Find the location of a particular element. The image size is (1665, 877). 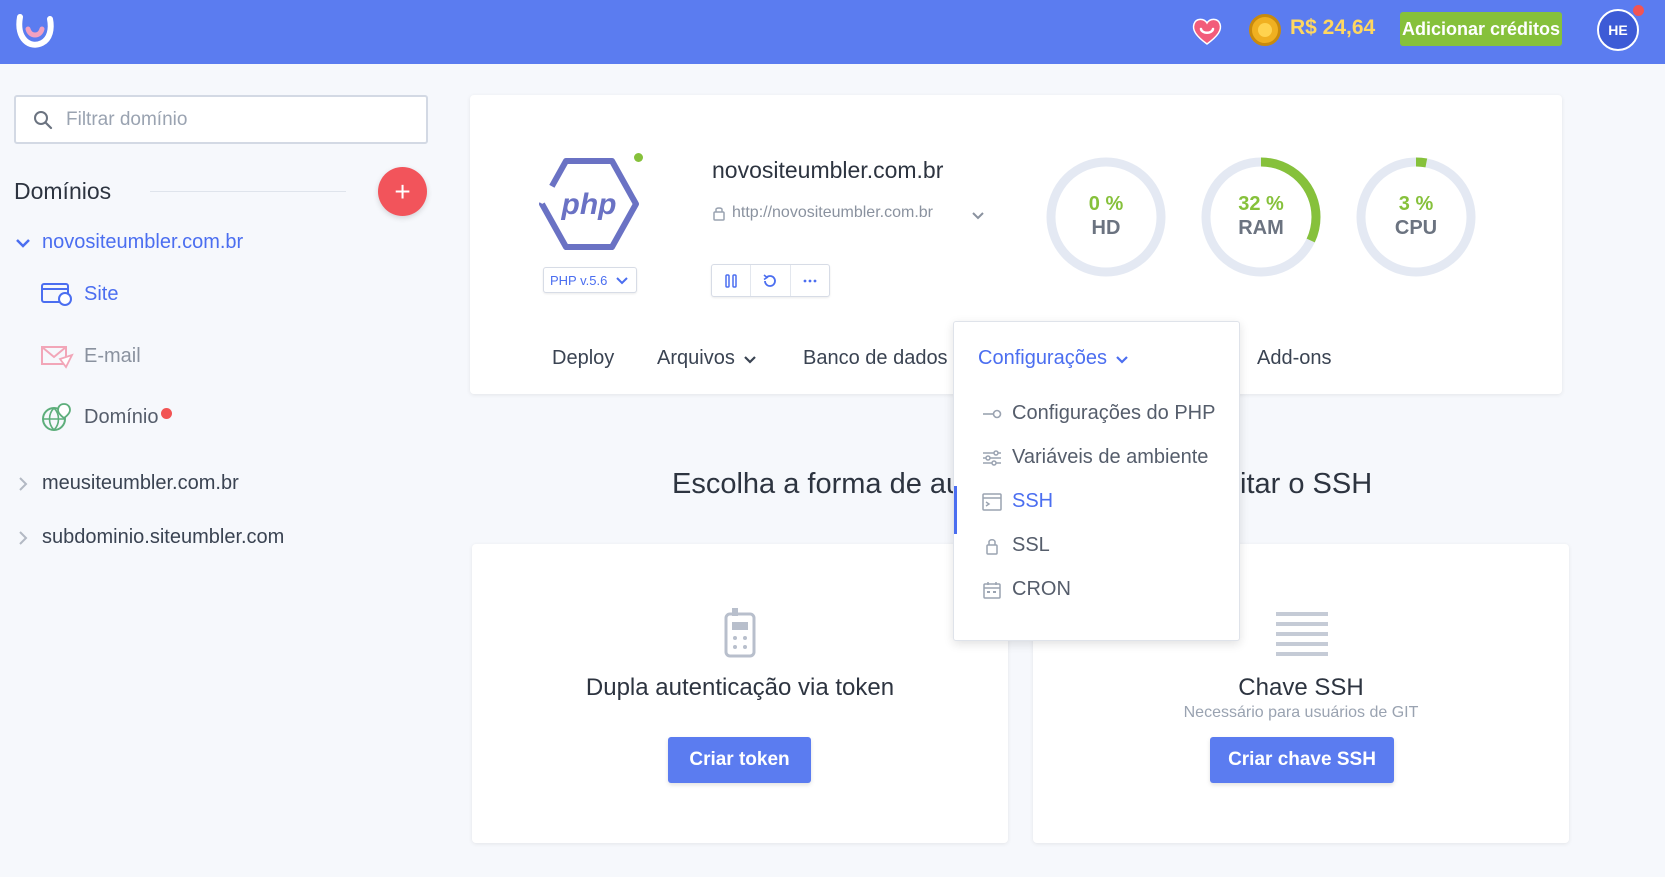

more-icon is located at coordinates (810, 280).